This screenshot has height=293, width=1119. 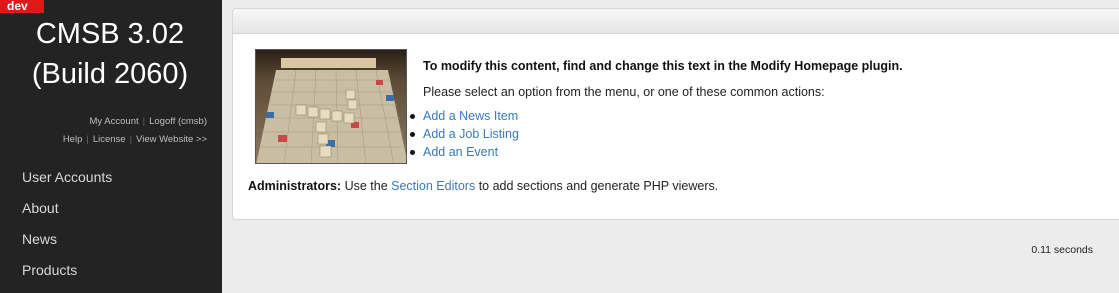 I want to click on my-account-link: My Account, so click(x=114, y=121).